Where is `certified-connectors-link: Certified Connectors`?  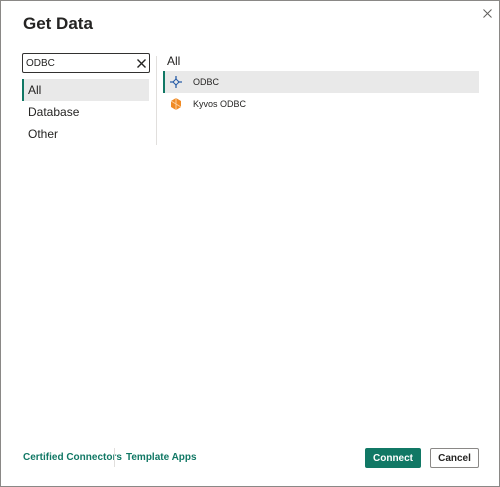
certified-connectors-link: Certified Connectors is located at coordinates (72, 457).